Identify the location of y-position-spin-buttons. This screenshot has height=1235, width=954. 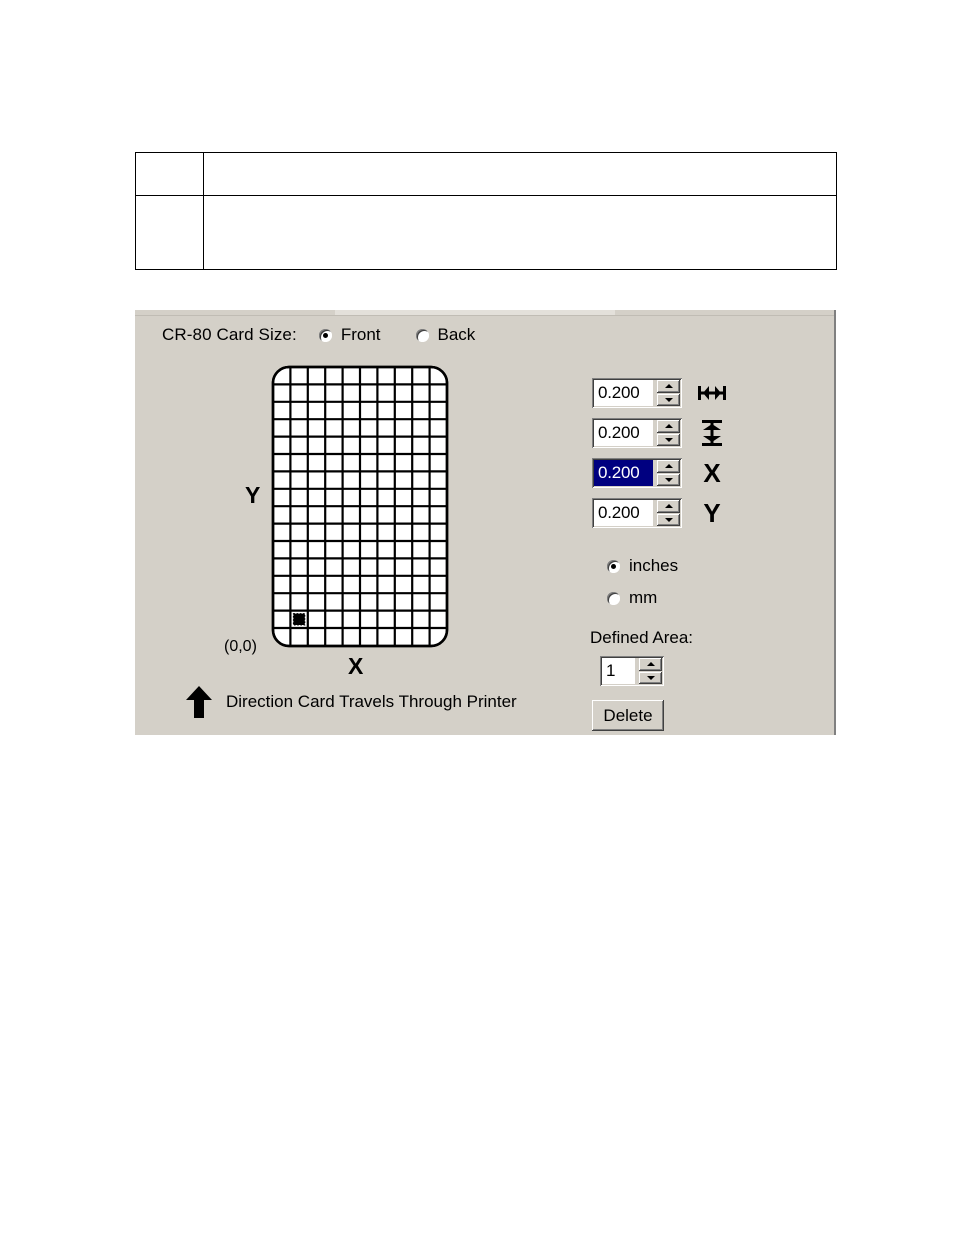
(668, 513).